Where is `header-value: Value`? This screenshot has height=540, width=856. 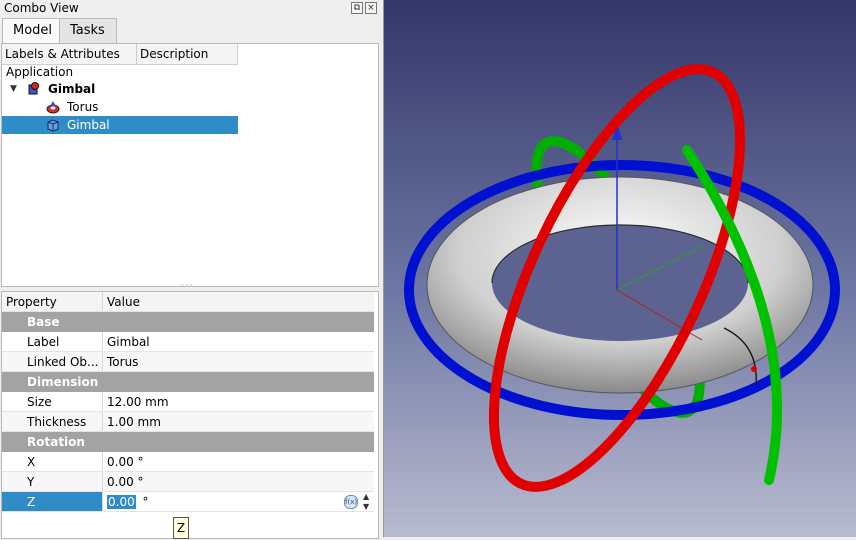
header-value: Value is located at coordinates (239, 302).